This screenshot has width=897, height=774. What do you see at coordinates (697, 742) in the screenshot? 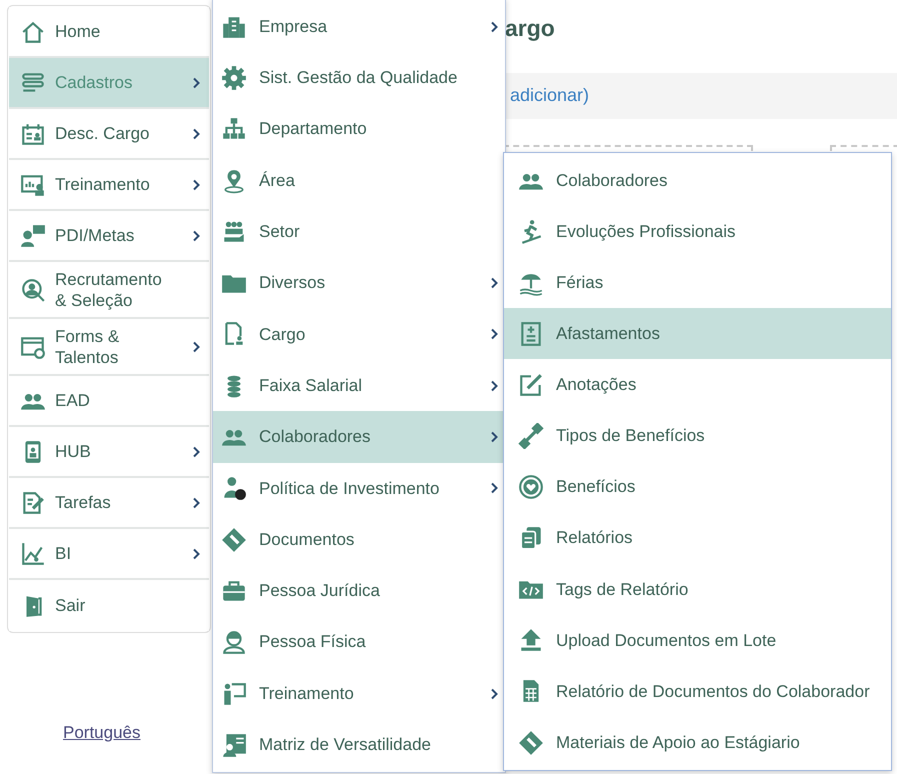
I see `menu-item: Materiais de Apoio ao Estágiario` at bounding box center [697, 742].